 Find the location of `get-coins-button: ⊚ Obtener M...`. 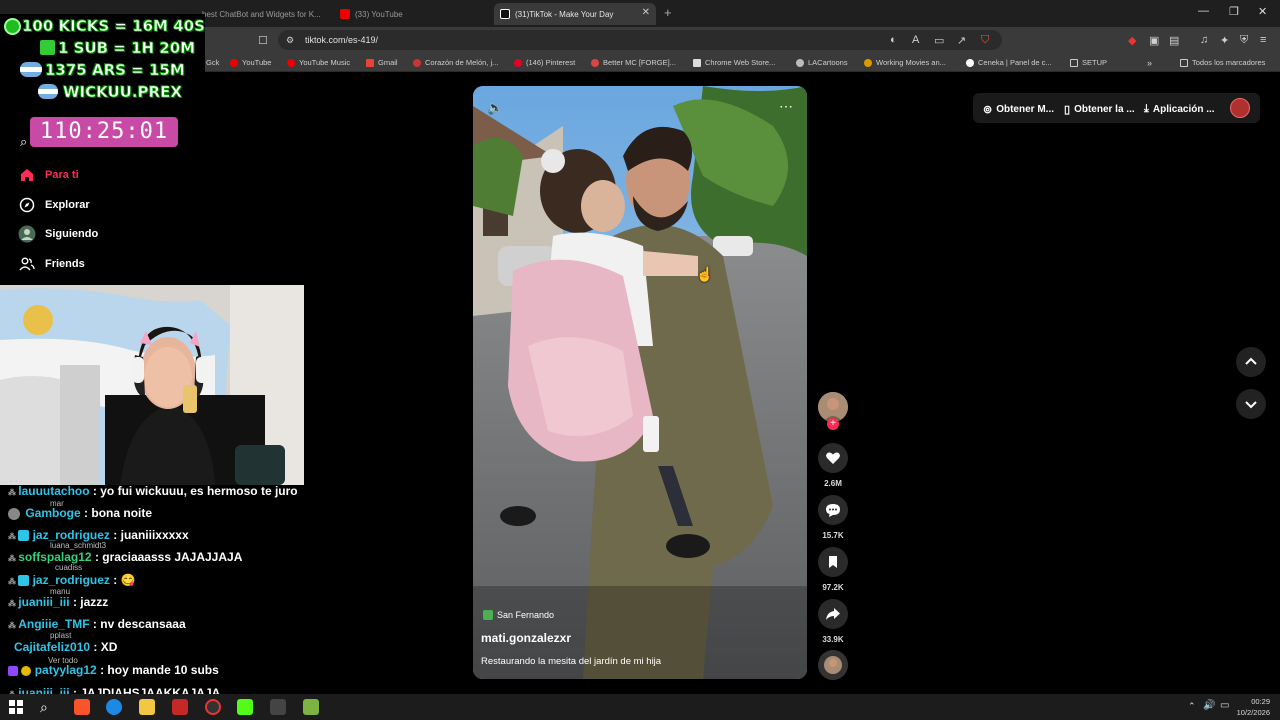

get-coins-button: ⊚ Obtener M... is located at coordinates (1018, 109).